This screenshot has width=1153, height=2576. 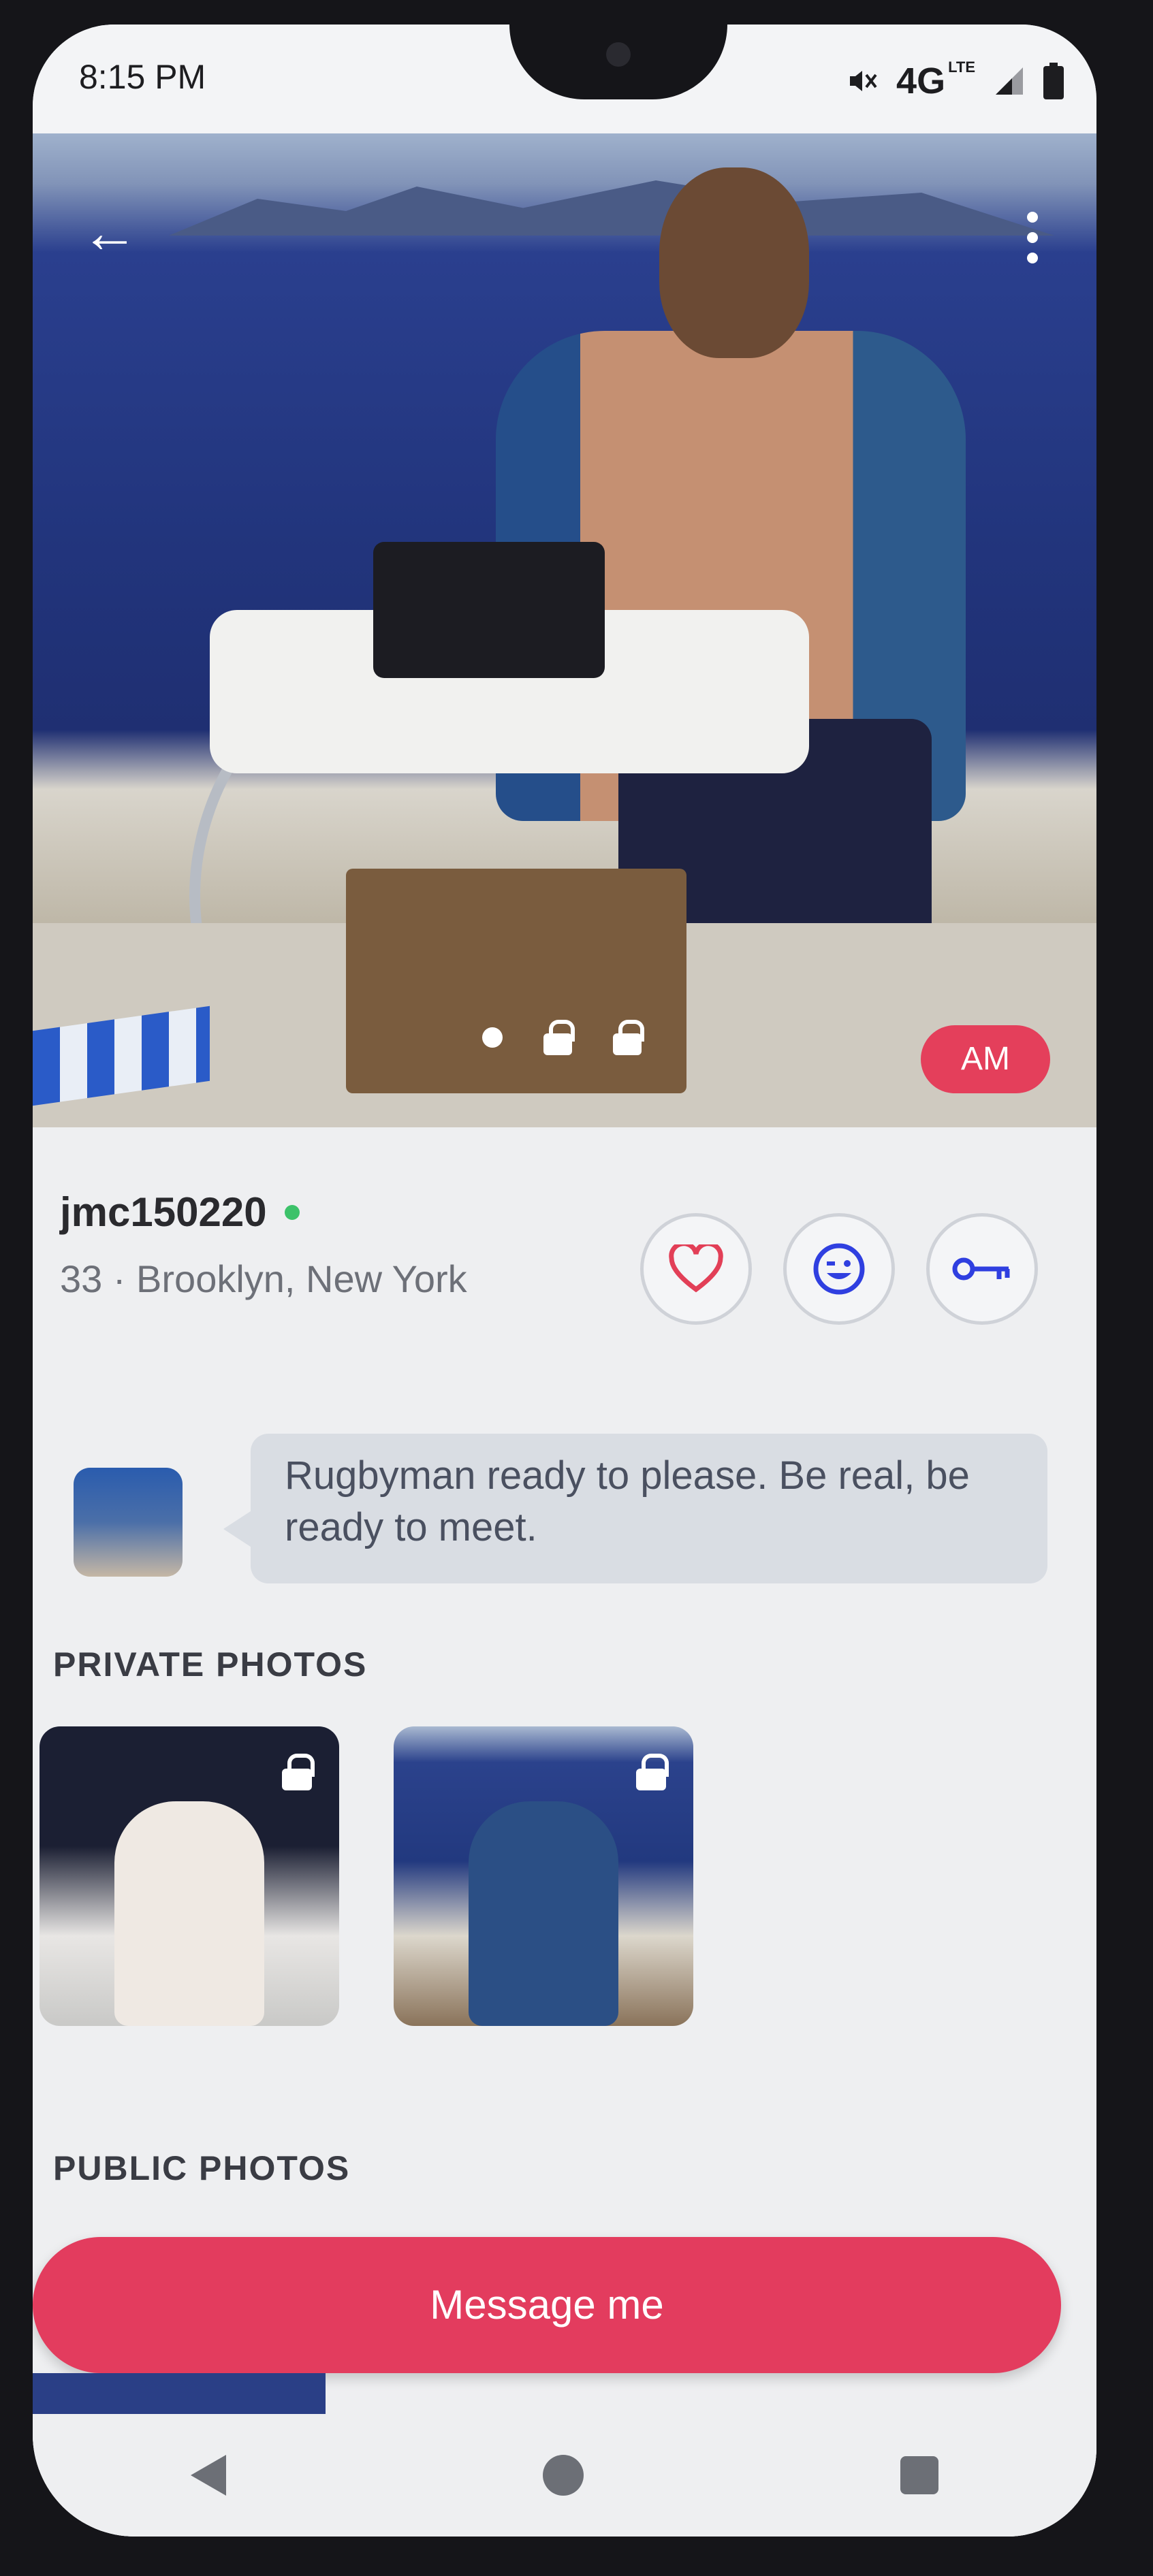 I want to click on status-icons: 4G LTE, so click(x=954, y=81).